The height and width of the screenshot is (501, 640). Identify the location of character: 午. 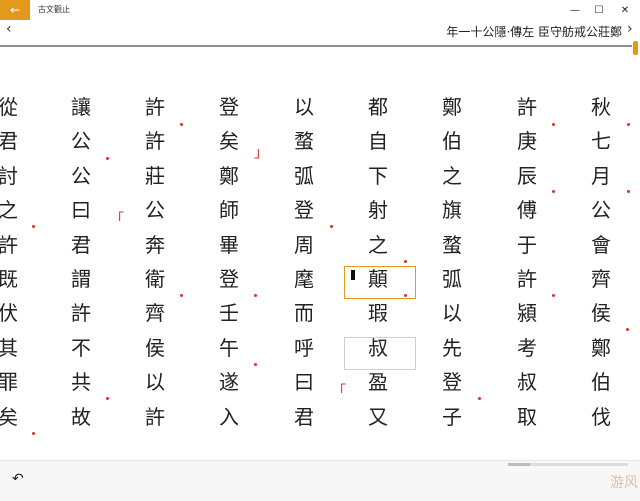
(229, 346).